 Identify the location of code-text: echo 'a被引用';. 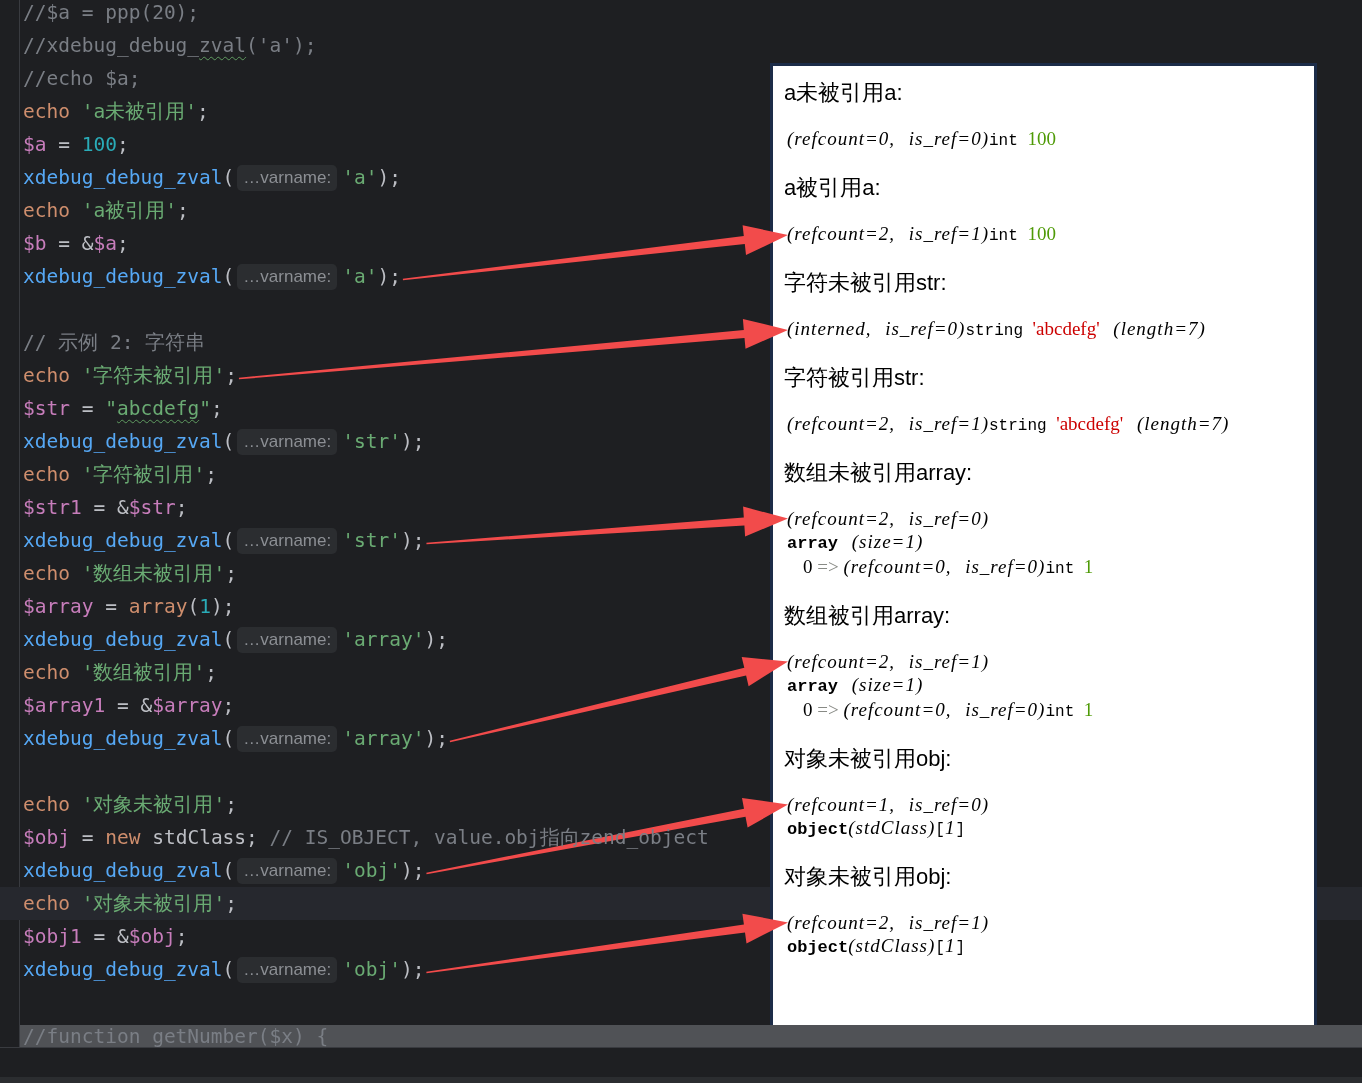
(106, 211).